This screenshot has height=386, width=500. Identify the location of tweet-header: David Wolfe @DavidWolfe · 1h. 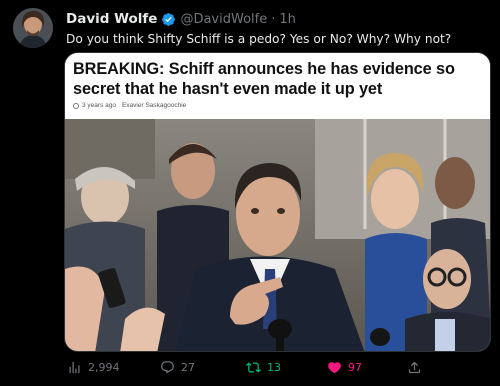
(181, 19).